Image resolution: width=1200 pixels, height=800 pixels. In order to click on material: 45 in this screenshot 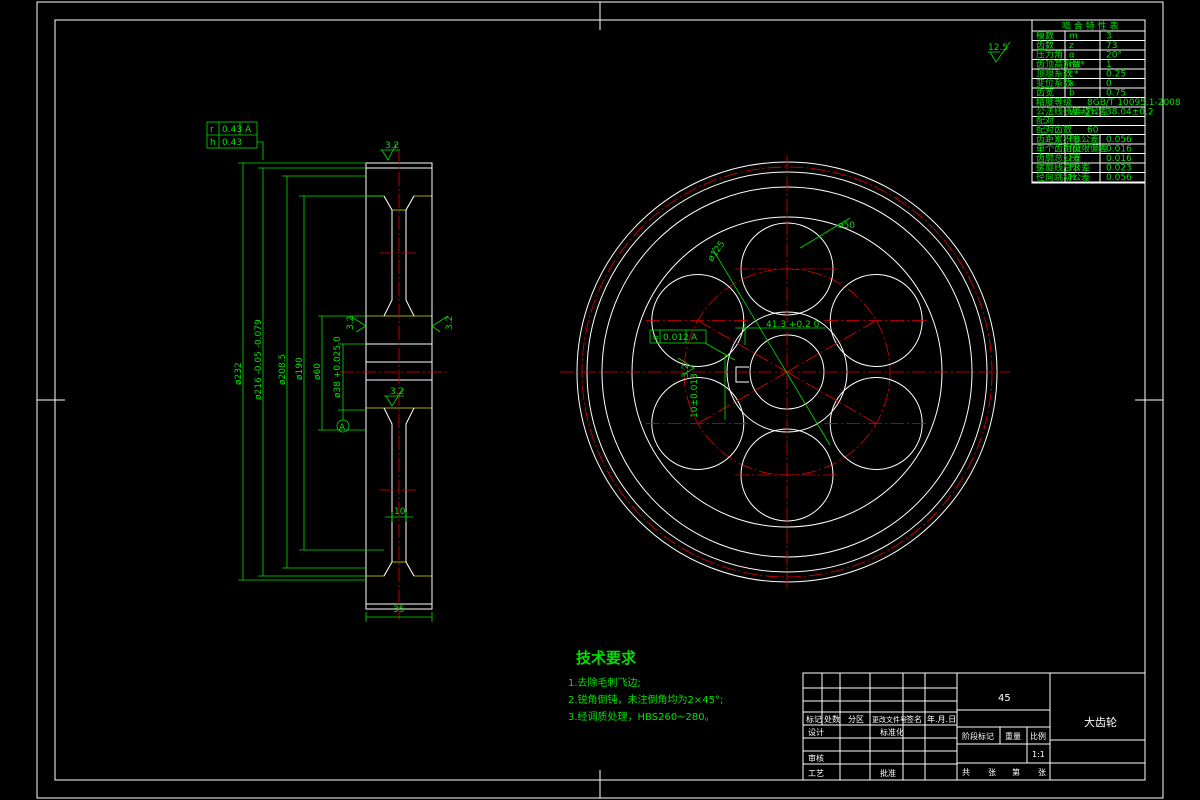, I will do `click(1004, 698)`.